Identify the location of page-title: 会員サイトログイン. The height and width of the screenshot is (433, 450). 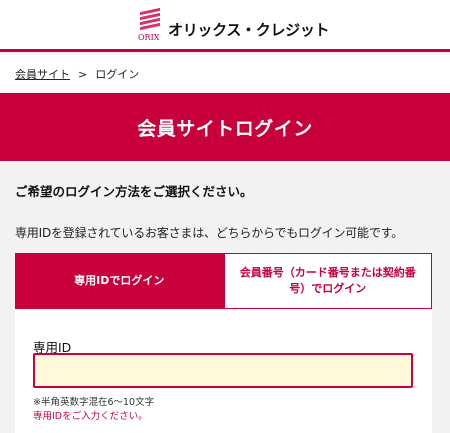
(225, 128).